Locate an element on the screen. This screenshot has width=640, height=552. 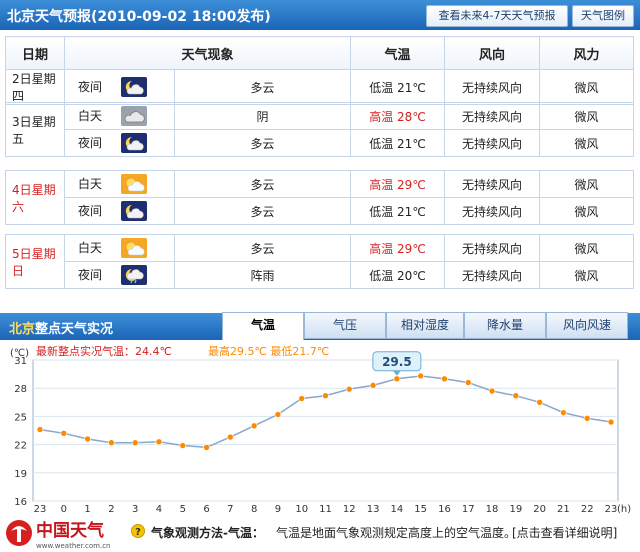
x-tick-label: 2 is located at coordinates (111, 509).